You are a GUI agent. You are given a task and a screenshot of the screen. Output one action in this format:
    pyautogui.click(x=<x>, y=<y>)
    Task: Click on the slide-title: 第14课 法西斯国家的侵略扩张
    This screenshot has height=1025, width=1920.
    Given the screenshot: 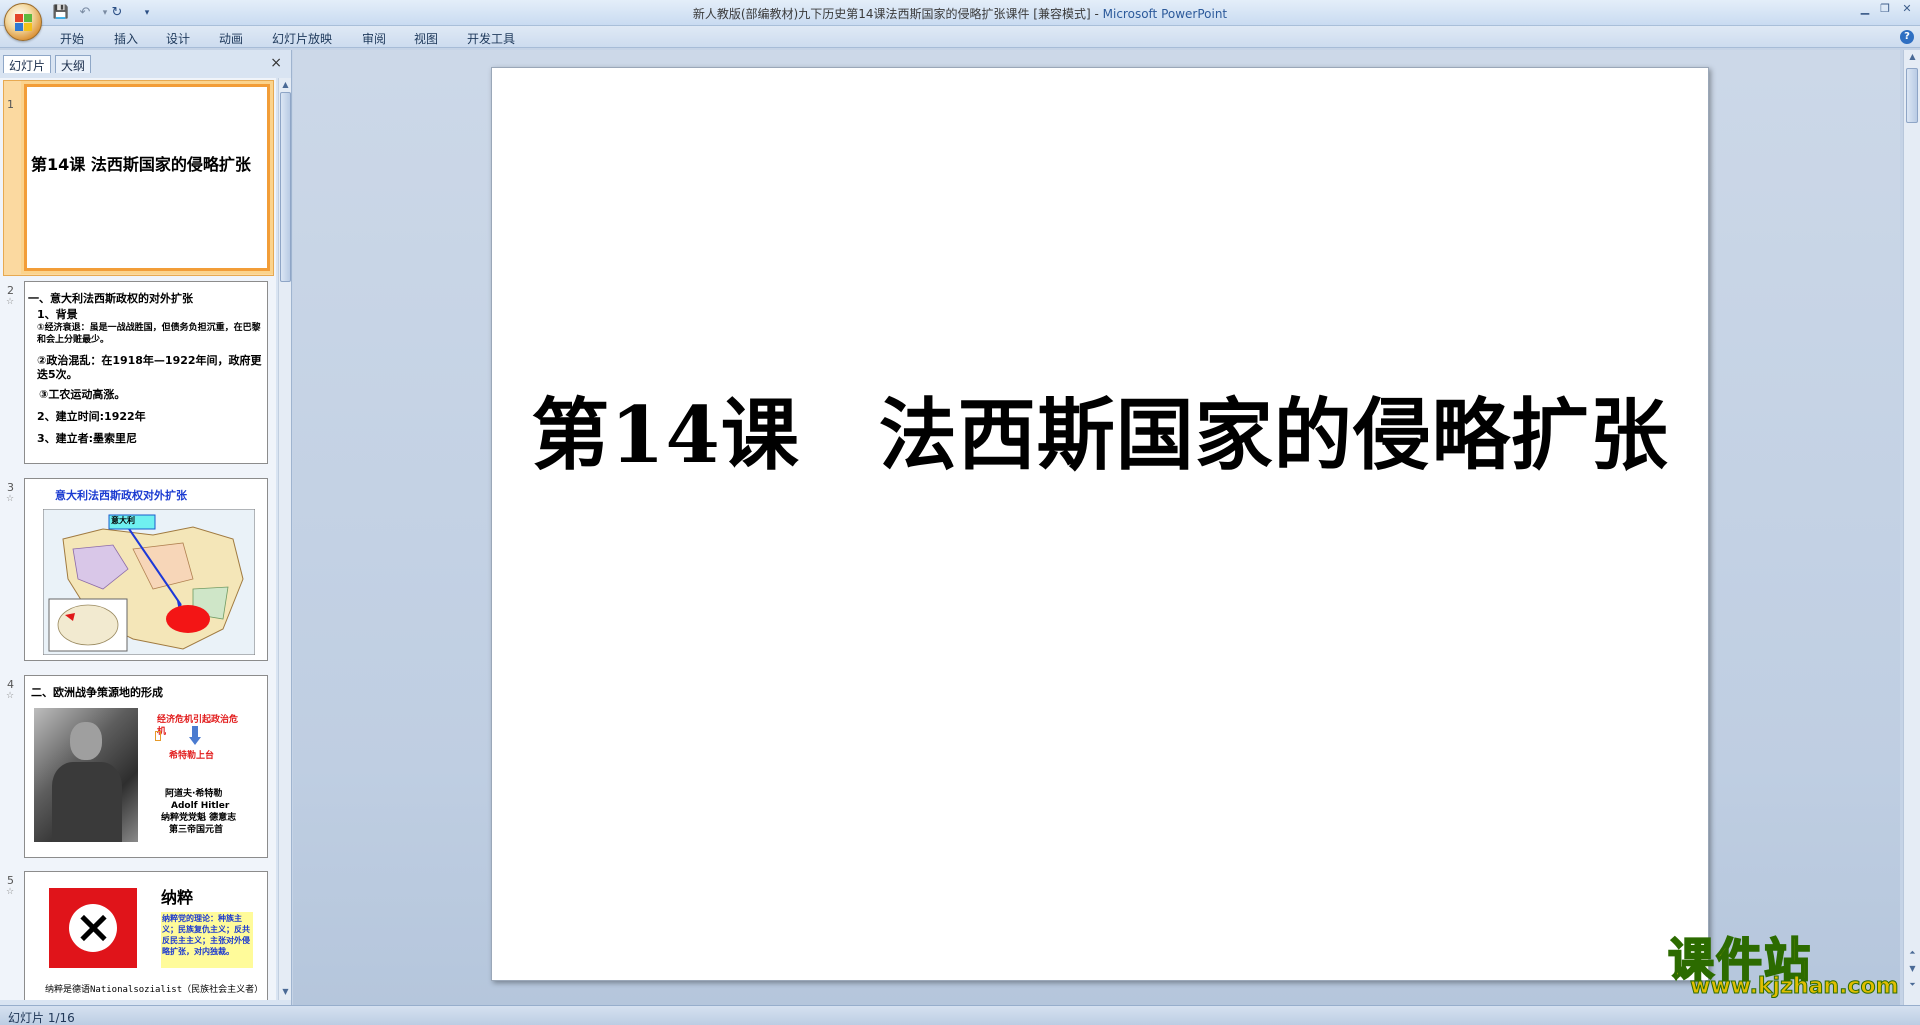 What is the action you would take?
    pyautogui.click(x=1100, y=429)
    